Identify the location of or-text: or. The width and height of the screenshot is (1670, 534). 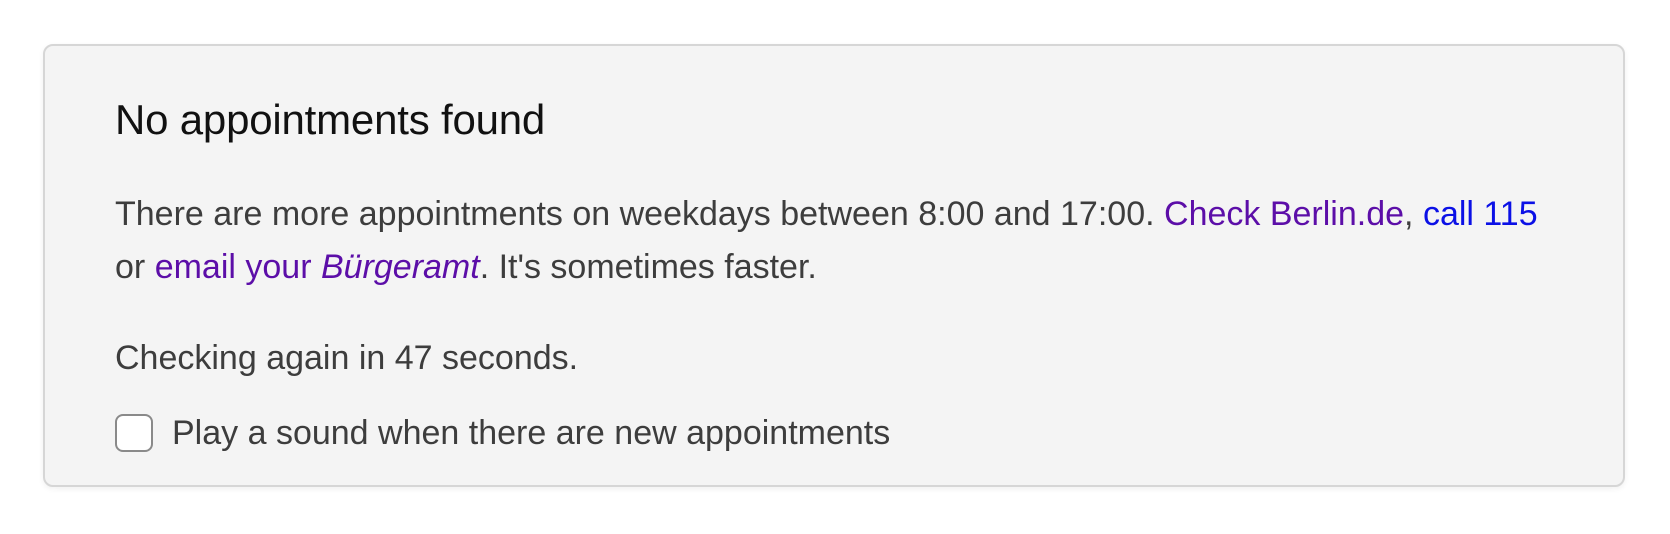
(135, 267).